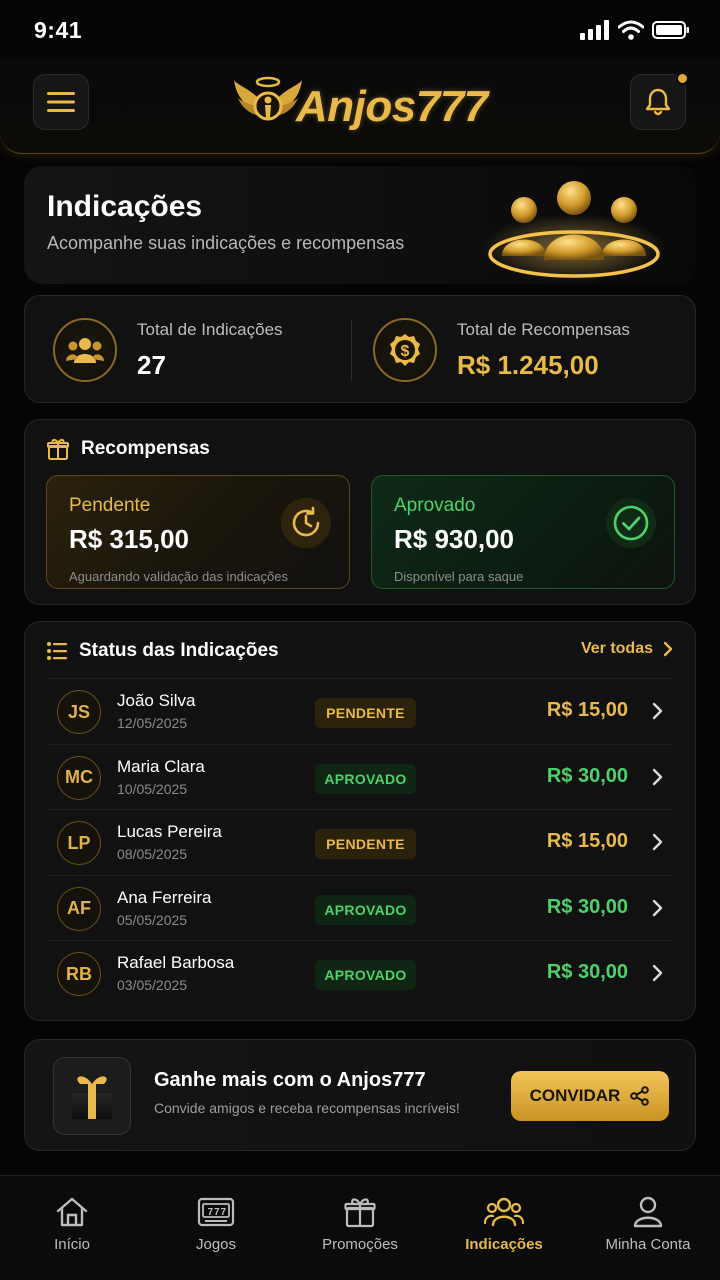 This screenshot has width=720, height=1280. Describe the element at coordinates (454, 539) in the screenshot. I see `approved-value: R$ 930,00` at that location.